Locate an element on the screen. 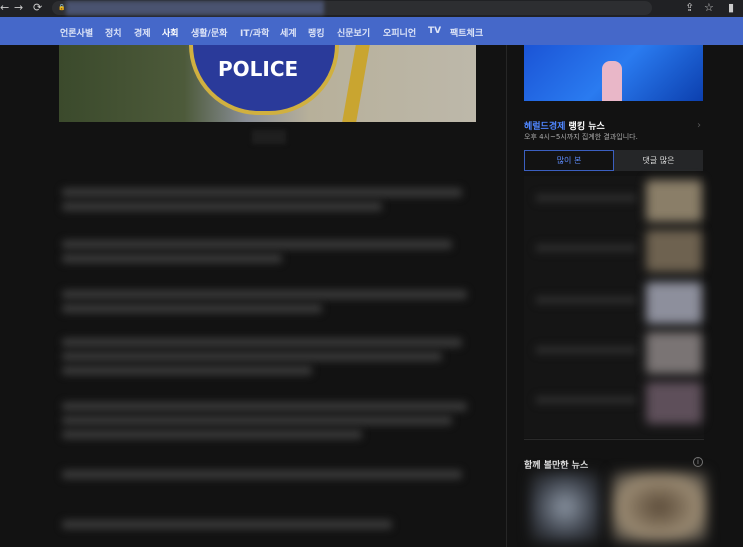 The image size is (743, 547). browser-toolbar: ← → ⟳ 🔒 ⇪ ☆ ▮ is located at coordinates (371, 8).